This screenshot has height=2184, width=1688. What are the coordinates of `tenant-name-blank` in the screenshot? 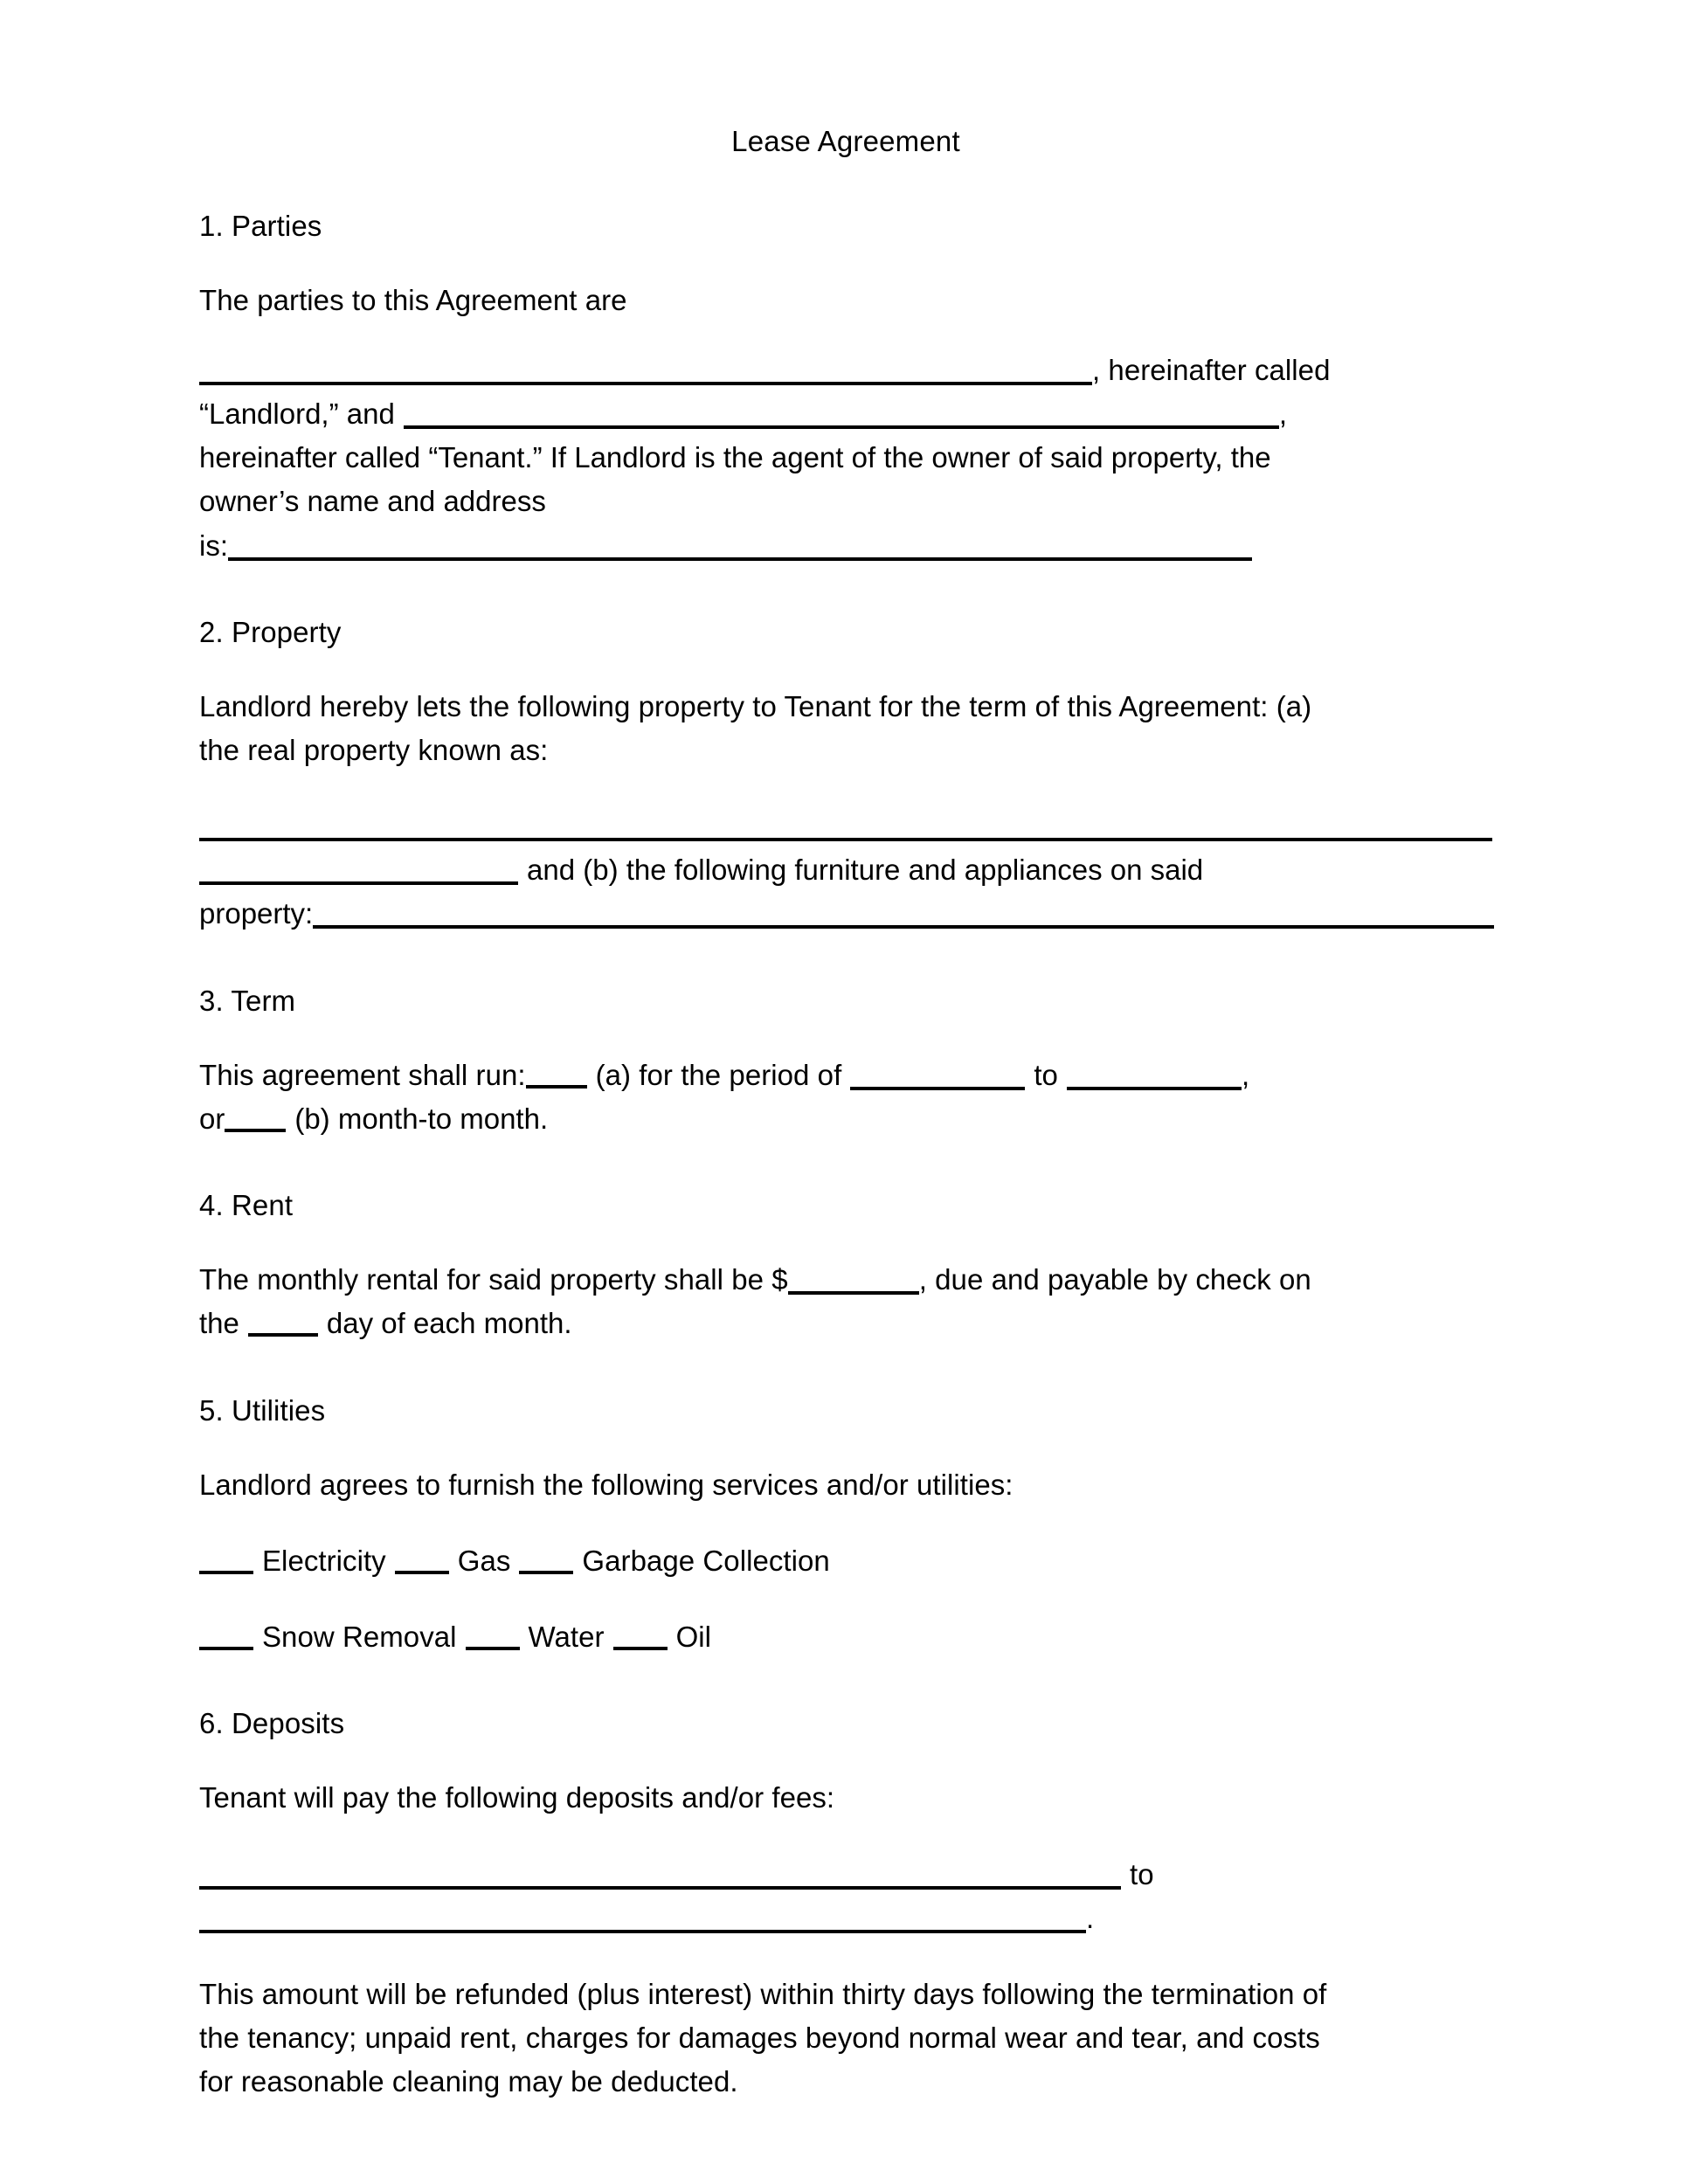 It's located at (841, 417).